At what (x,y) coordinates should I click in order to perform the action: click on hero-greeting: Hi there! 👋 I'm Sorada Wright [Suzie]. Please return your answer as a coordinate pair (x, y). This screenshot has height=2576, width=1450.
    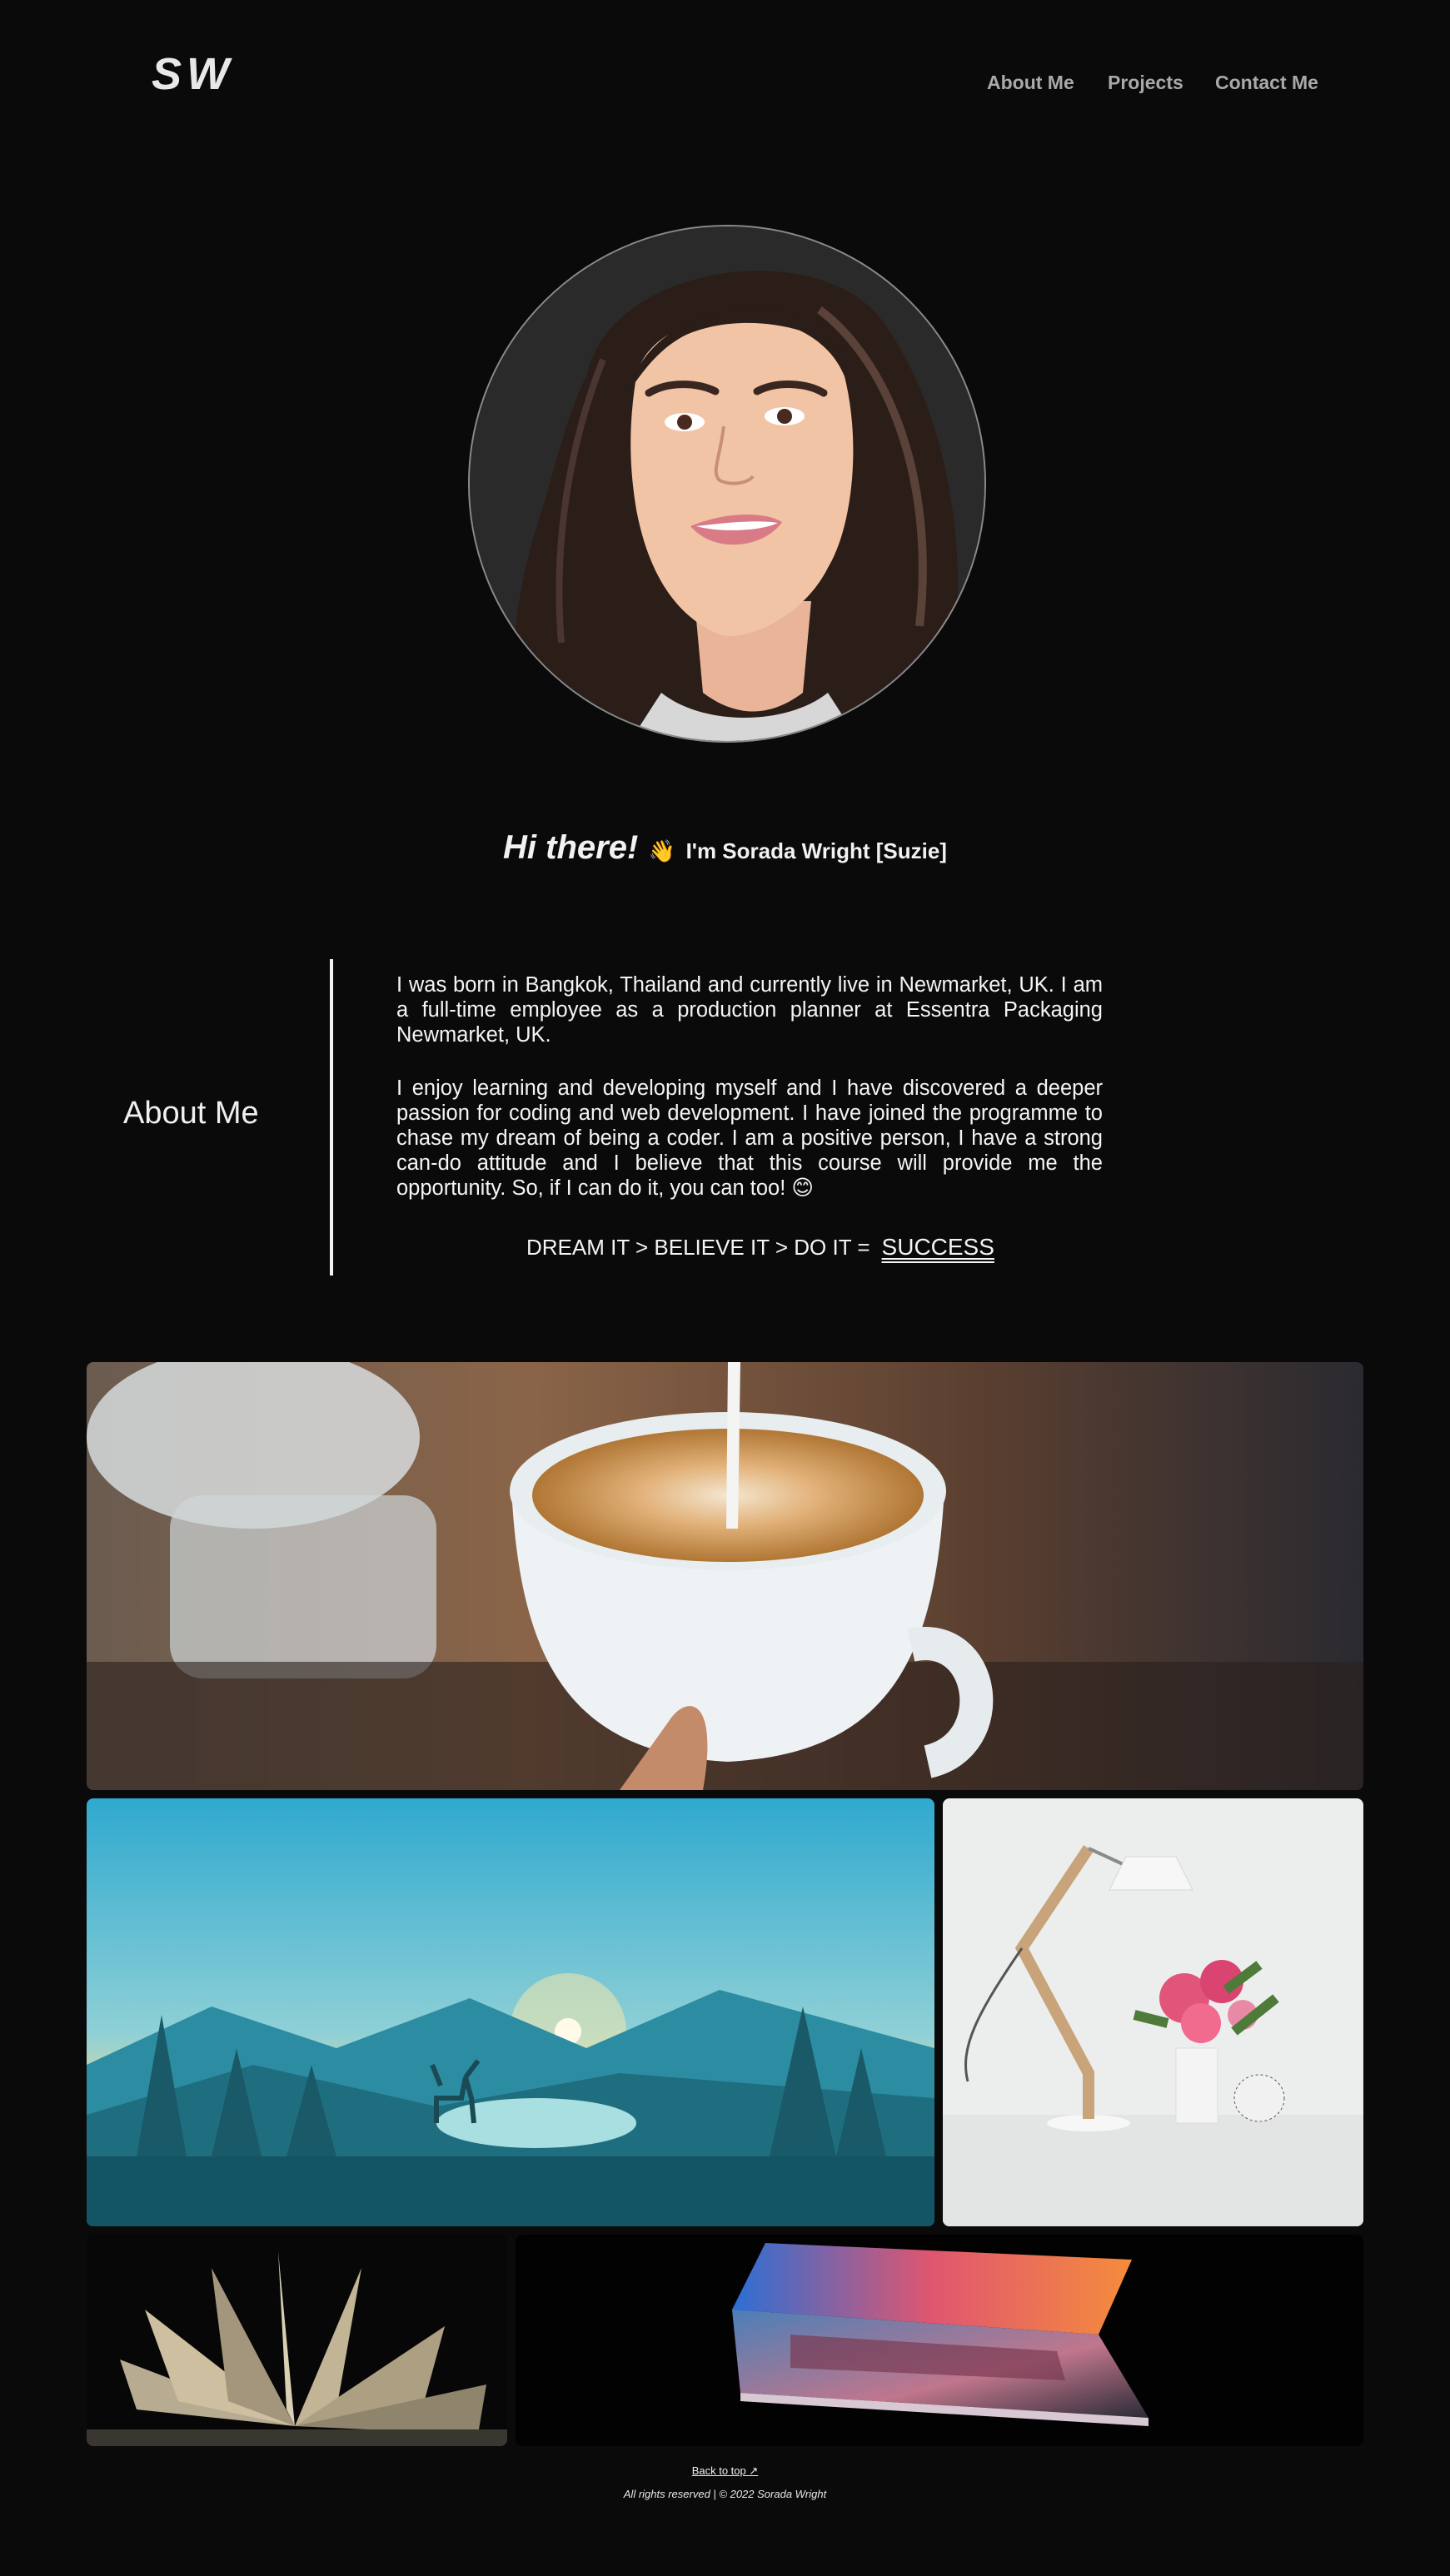
    Looking at the image, I should click on (725, 848).